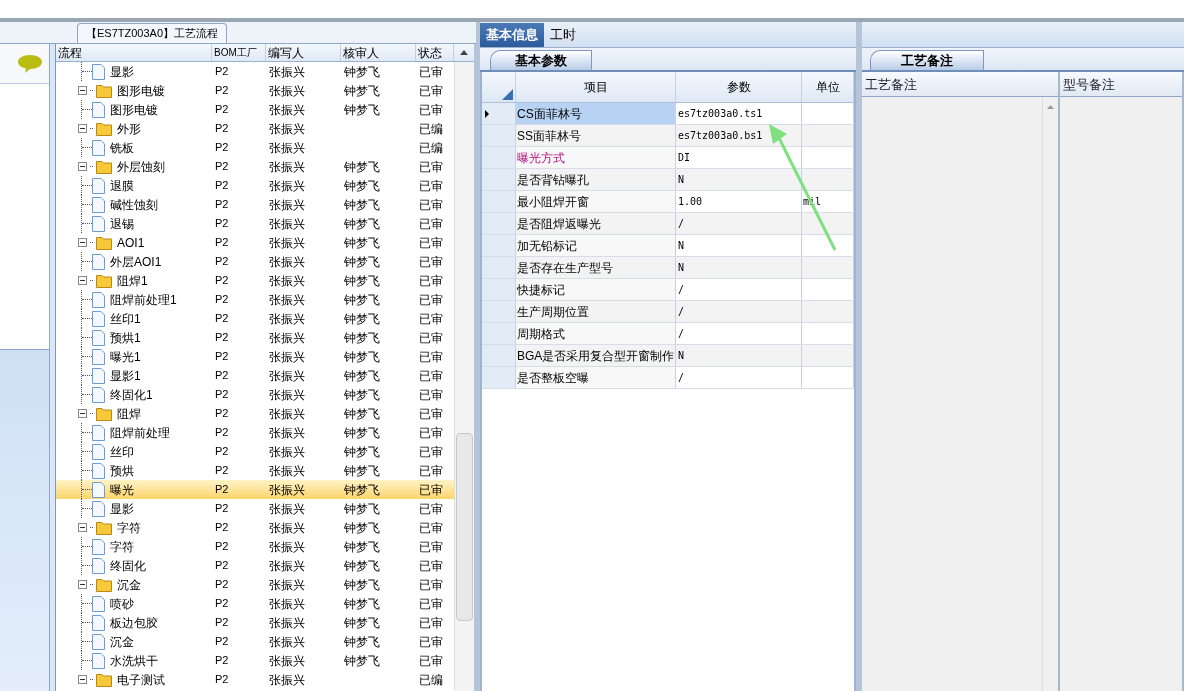 Image resolution: width=1184 pixels, height=691 pixels. I want to click on column-header: 参数, so click(739, 87).